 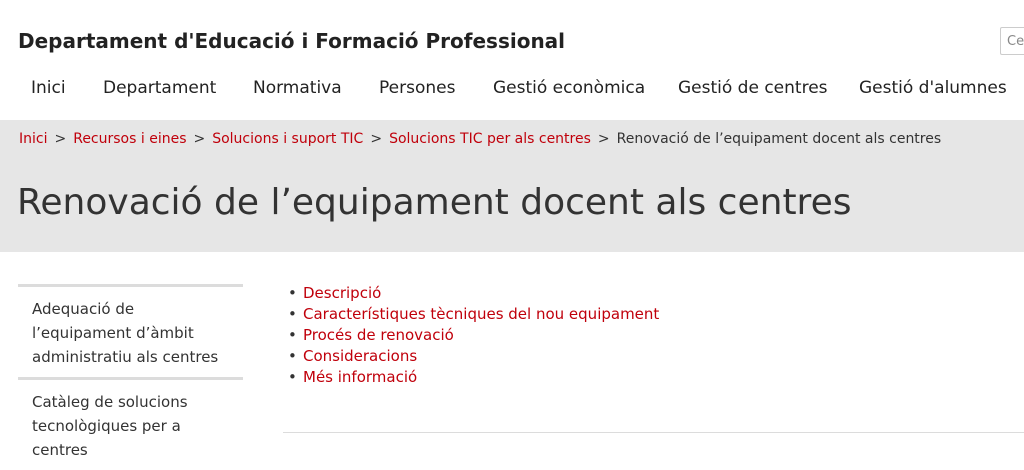 I want to click on toc-link-consideracions: Consideracions, so click(x=360, y=356).